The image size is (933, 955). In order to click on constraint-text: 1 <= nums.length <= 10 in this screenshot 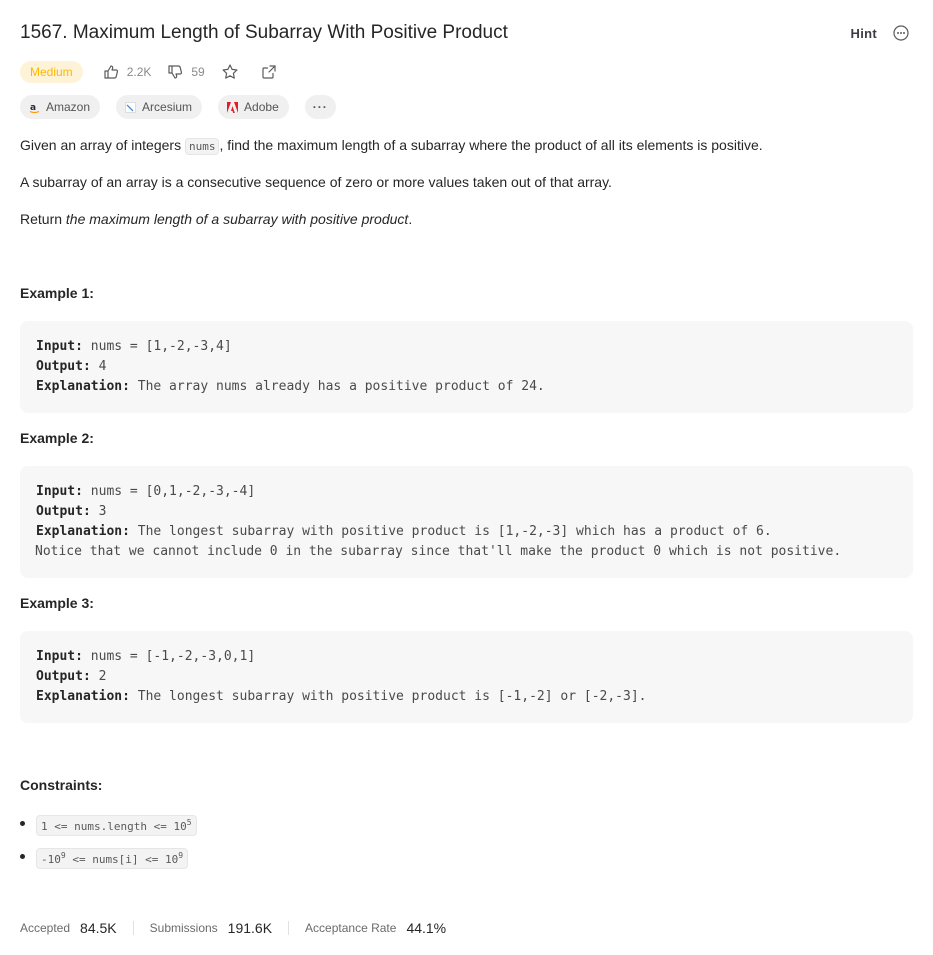, I will do `click(114, 826)`.